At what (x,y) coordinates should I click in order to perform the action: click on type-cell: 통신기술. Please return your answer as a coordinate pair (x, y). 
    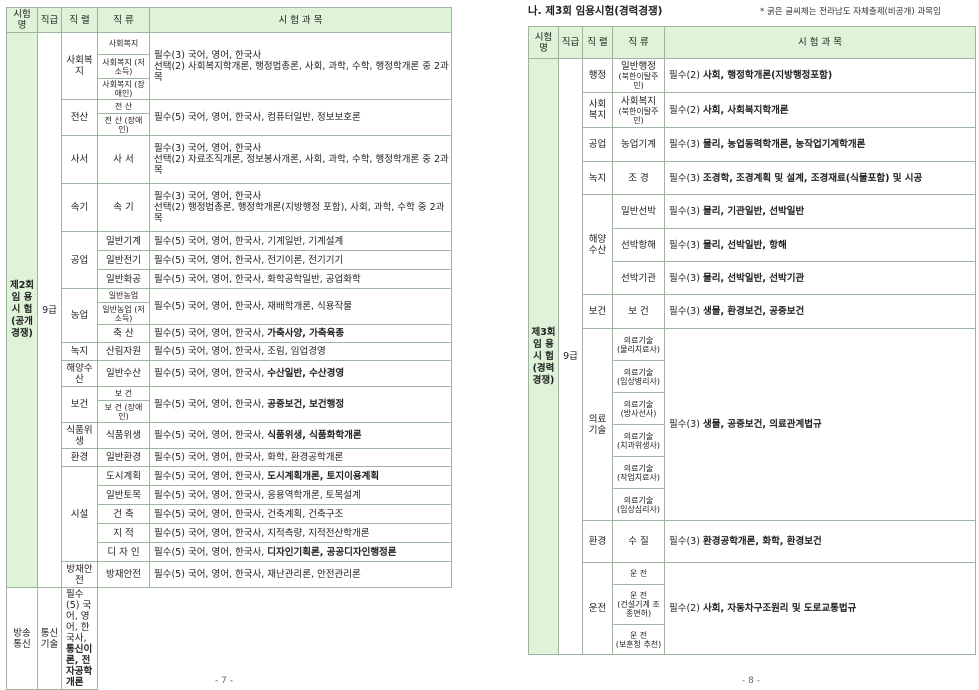
    Looking at the image, I should click on (49, 638).